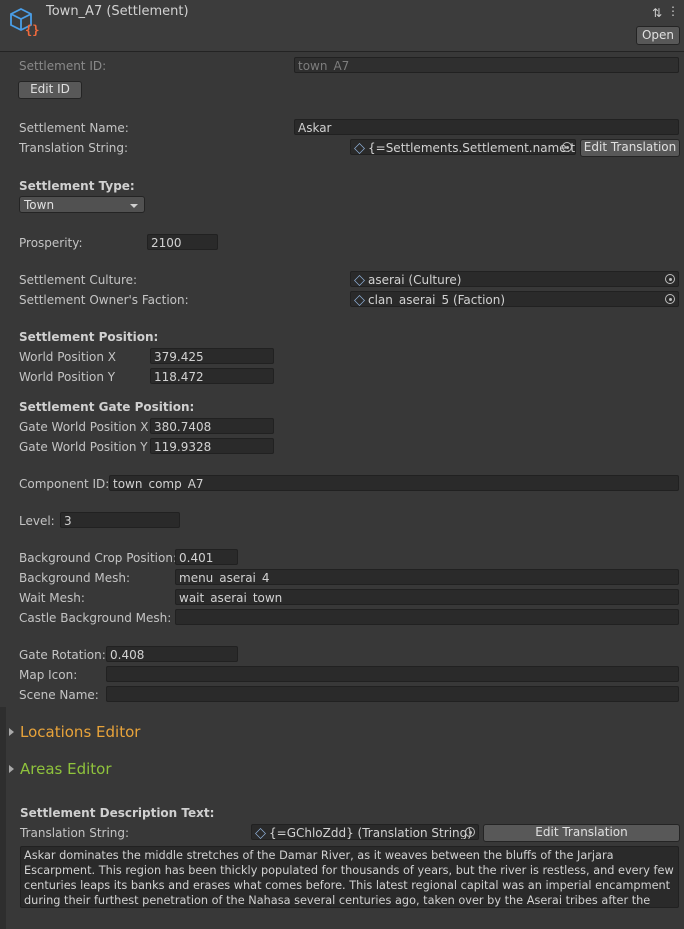 This screenshot has height=929, width=684. I want to click on translation-string-value: {=Settlements.Settlement.name.to, so click(472, 148).